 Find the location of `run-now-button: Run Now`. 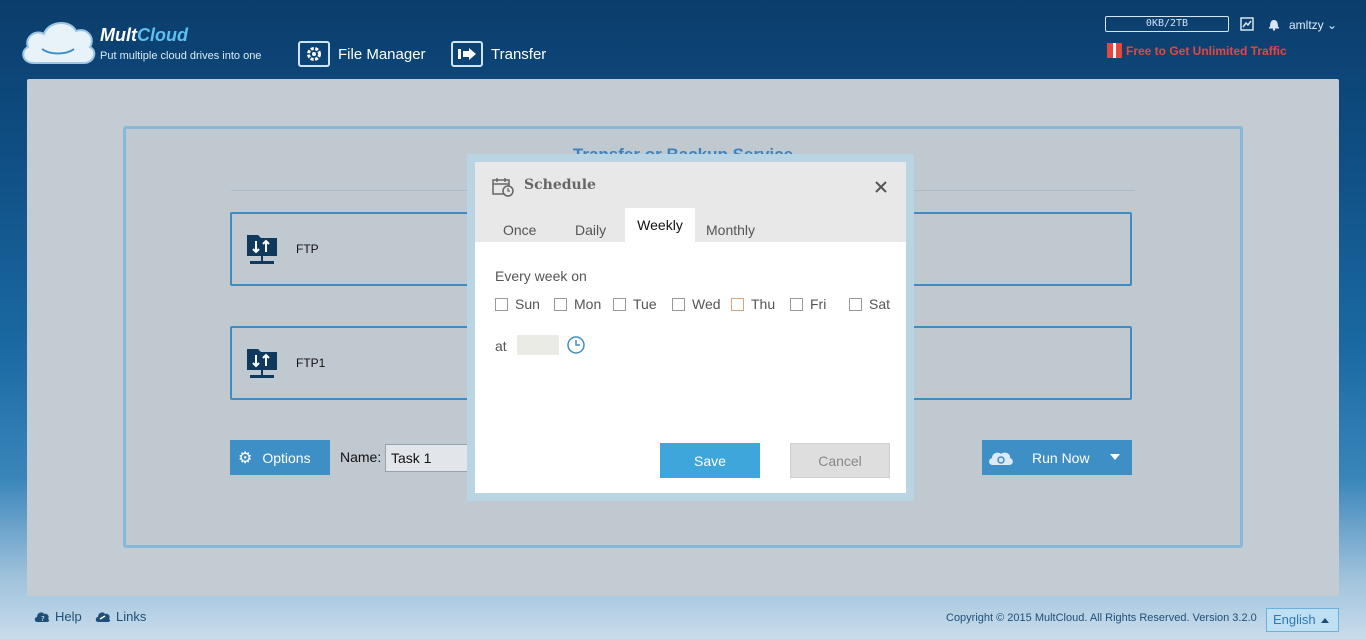

run-now-button: Run Now is located at coordinates (1057, 457).